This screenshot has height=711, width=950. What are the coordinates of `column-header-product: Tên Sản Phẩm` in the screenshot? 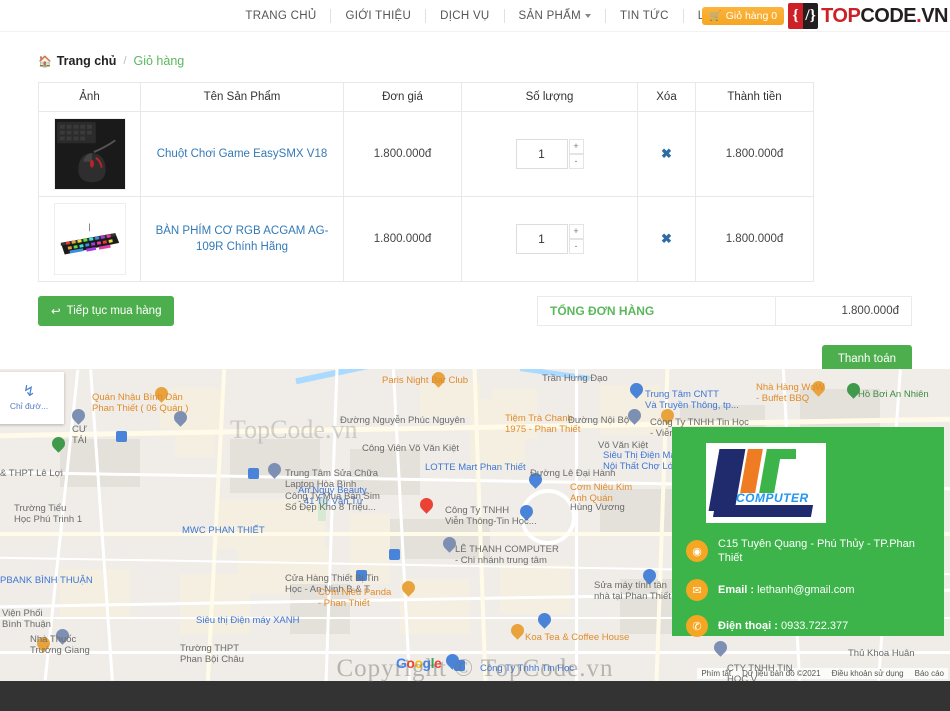 It's located at (242, 97).